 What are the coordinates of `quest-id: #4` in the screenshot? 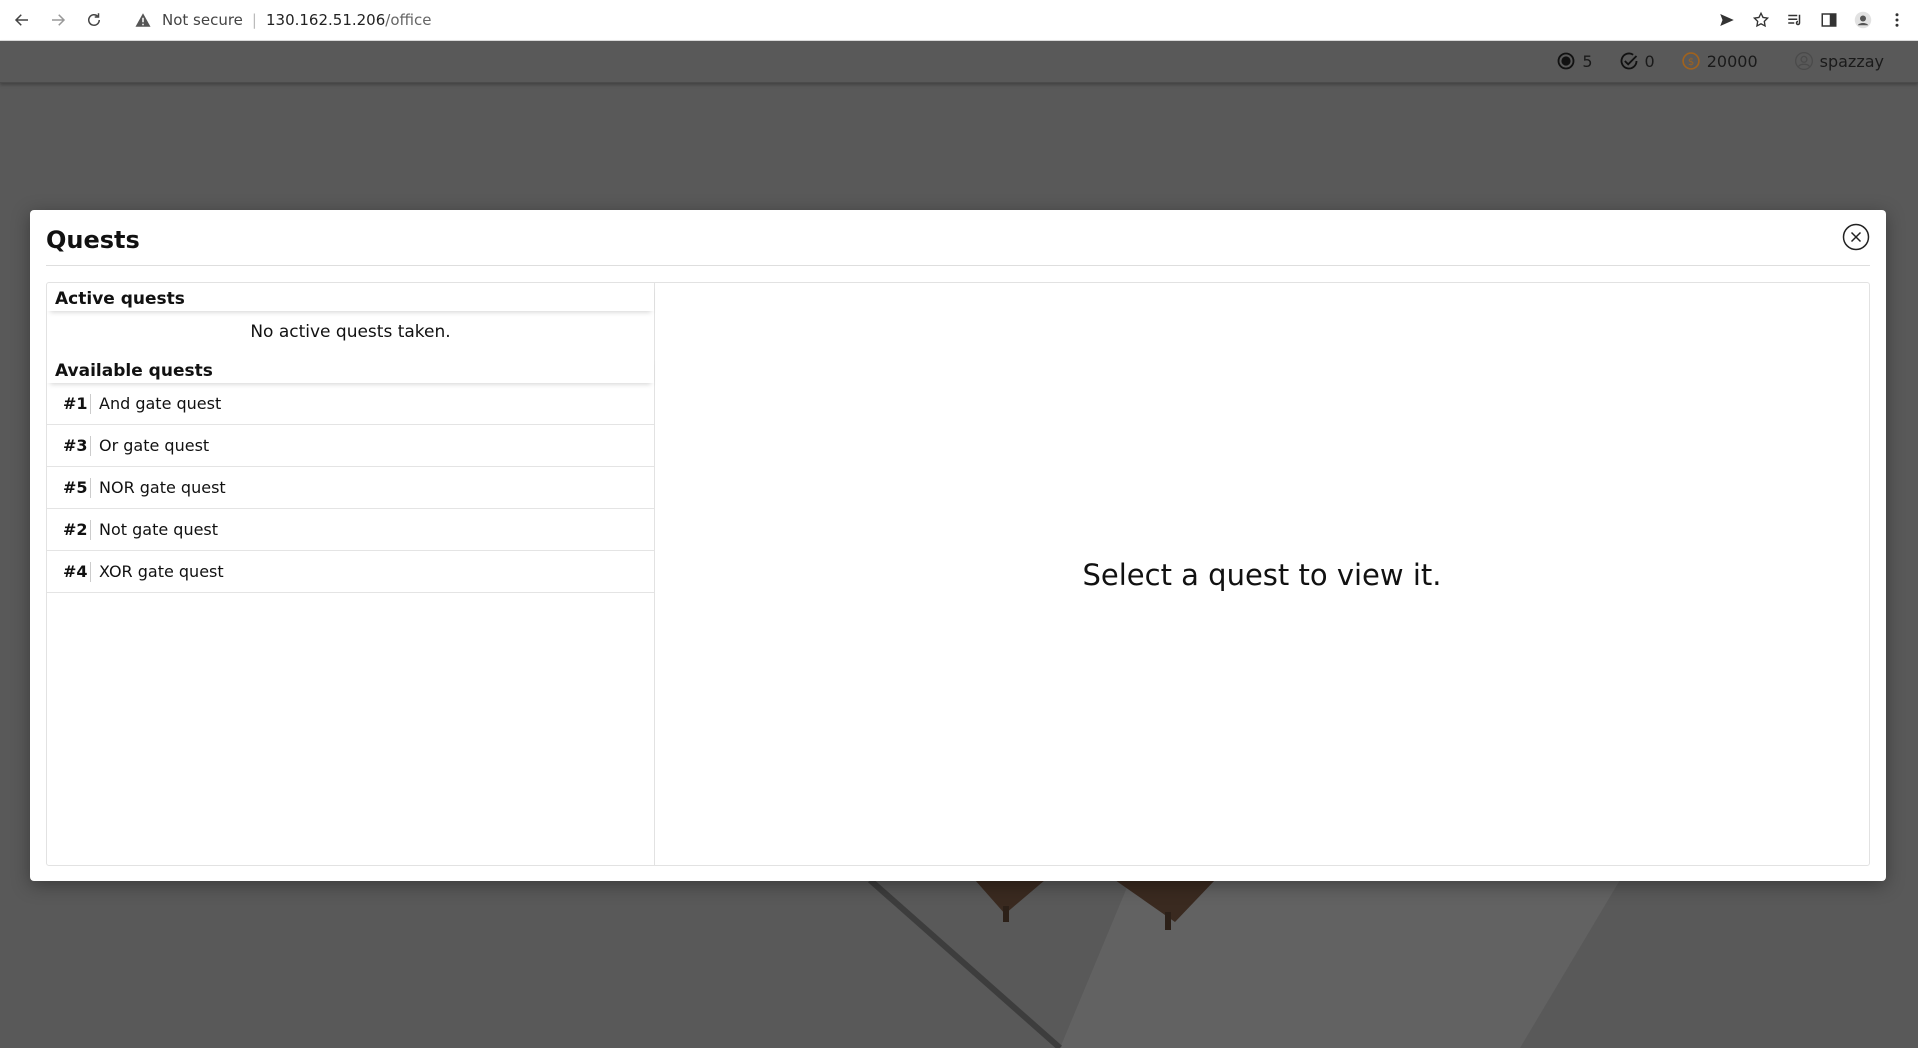 It's located at (69, 571).